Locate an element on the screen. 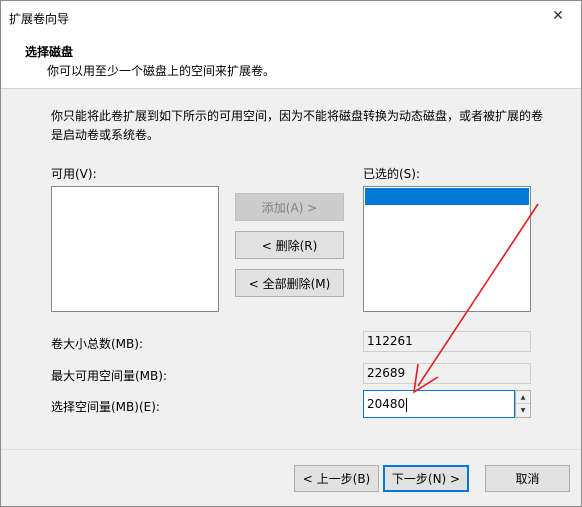 This screenshot has width=582, height=507. remove-all-button: < 全部删除(M) is located at coordinates (289, 283).